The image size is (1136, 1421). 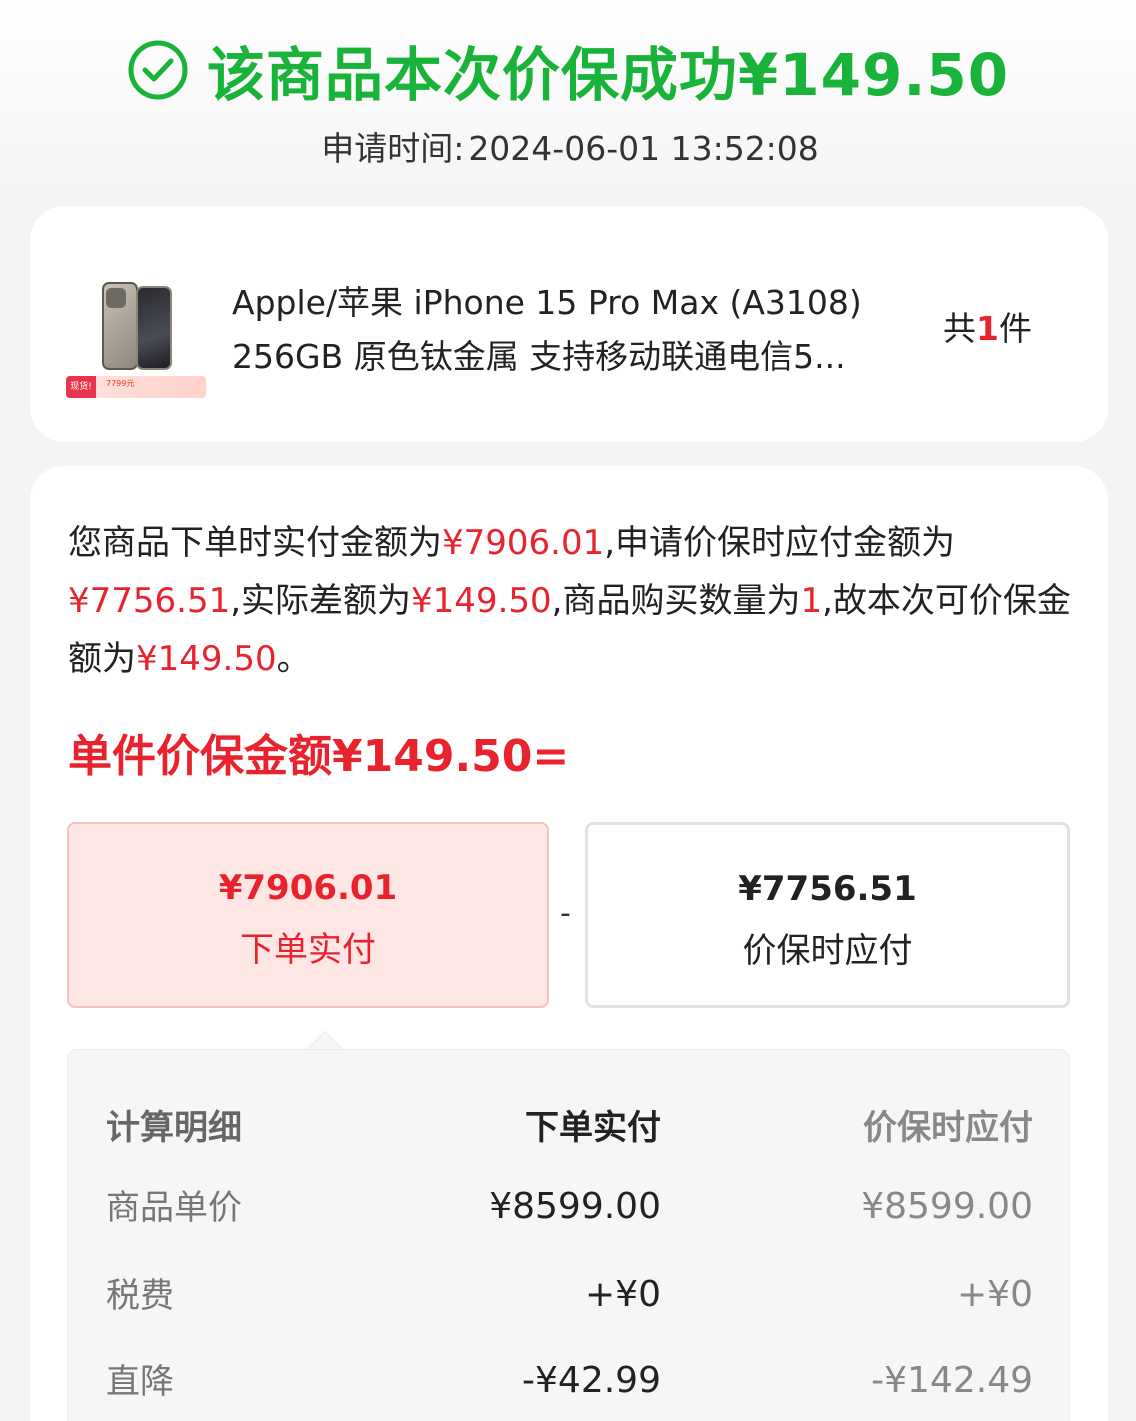 I want to click on explain-part: ,申请价保时应付金额为, so click(x=780, y=543).